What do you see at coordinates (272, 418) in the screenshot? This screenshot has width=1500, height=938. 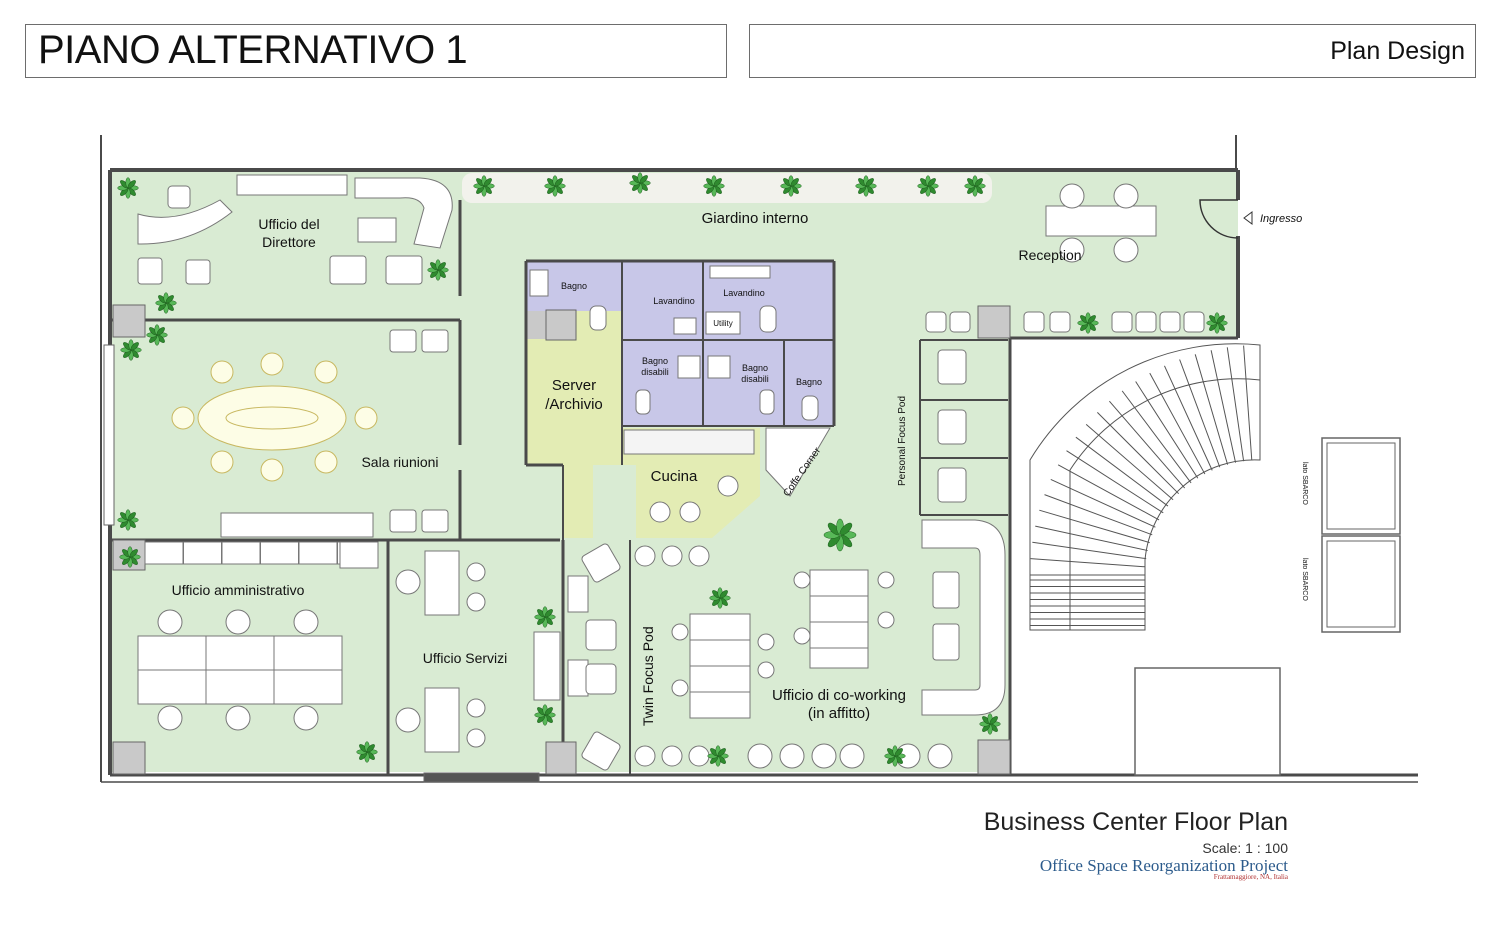 I see `meeting-table` at bounding box center [272, 418].